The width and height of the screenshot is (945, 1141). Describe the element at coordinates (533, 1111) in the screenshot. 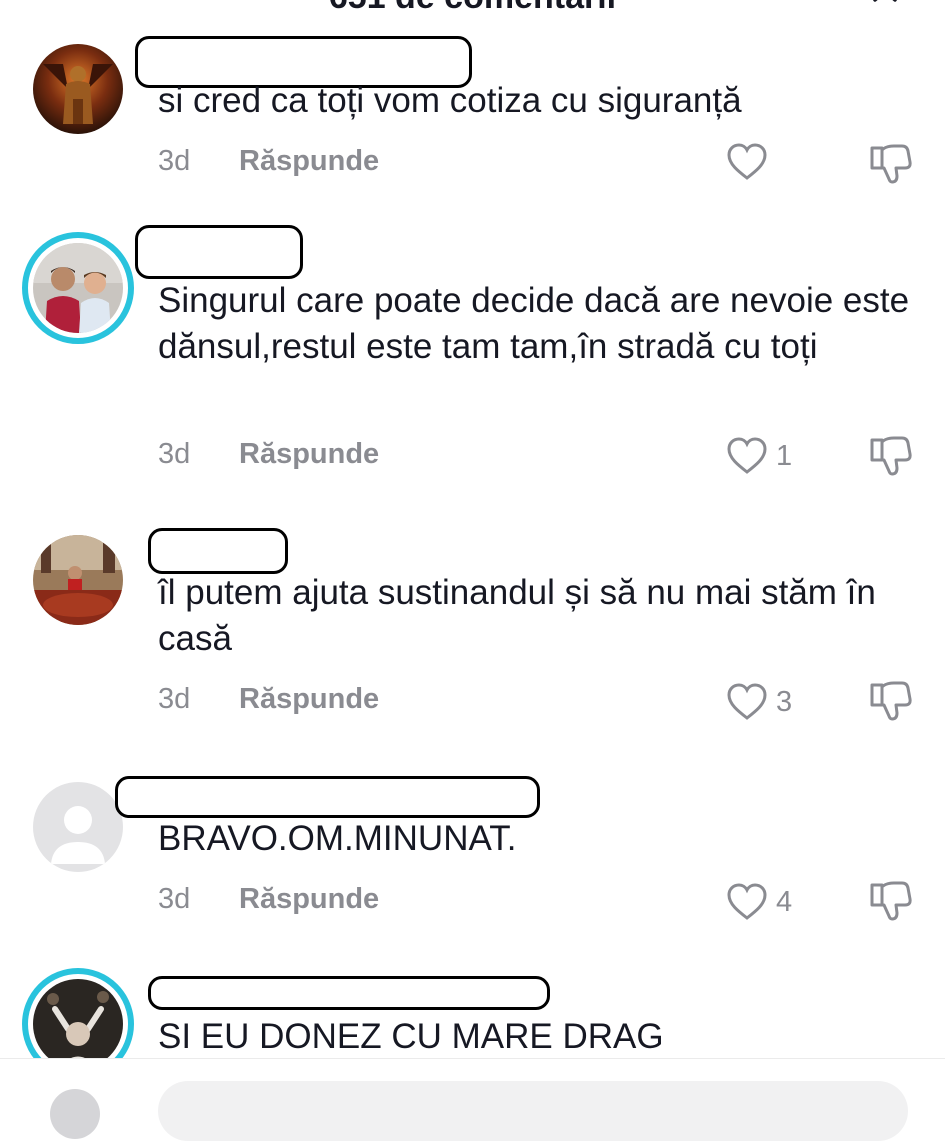

I see `add-comment-input` at that location.